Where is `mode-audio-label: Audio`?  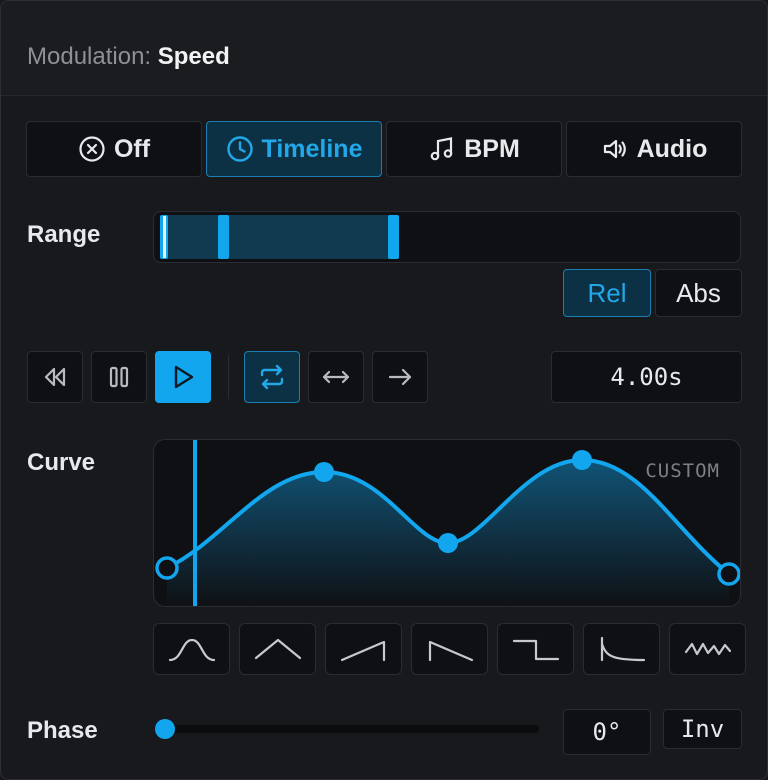 mode-audio-label: Audio is located at coordinates (672, 148).